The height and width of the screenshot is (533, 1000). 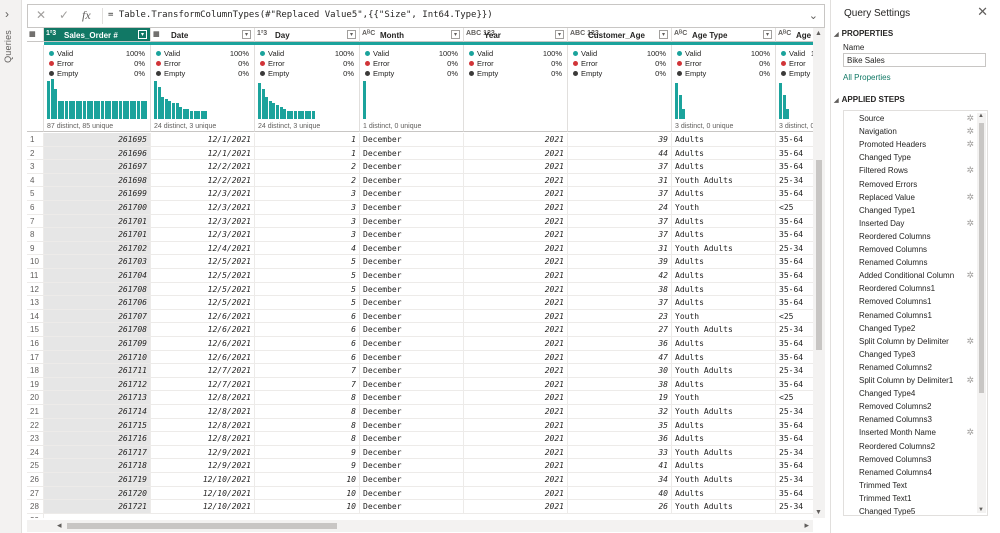 I want to click on data-type-icon: AᴮC, so click(x=680, y=33).